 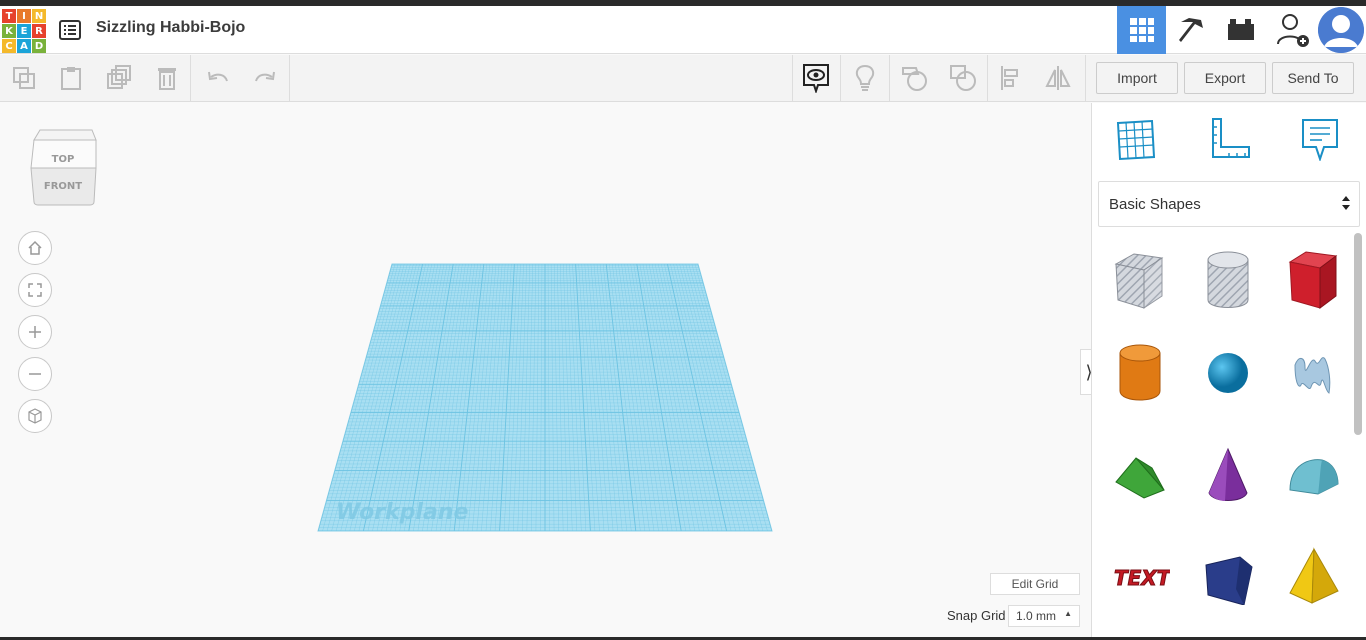 What do you see at coordinates (1314, 475) in the screenshot?
I see `round-roof-shape` at bounding box center [1314, 475].